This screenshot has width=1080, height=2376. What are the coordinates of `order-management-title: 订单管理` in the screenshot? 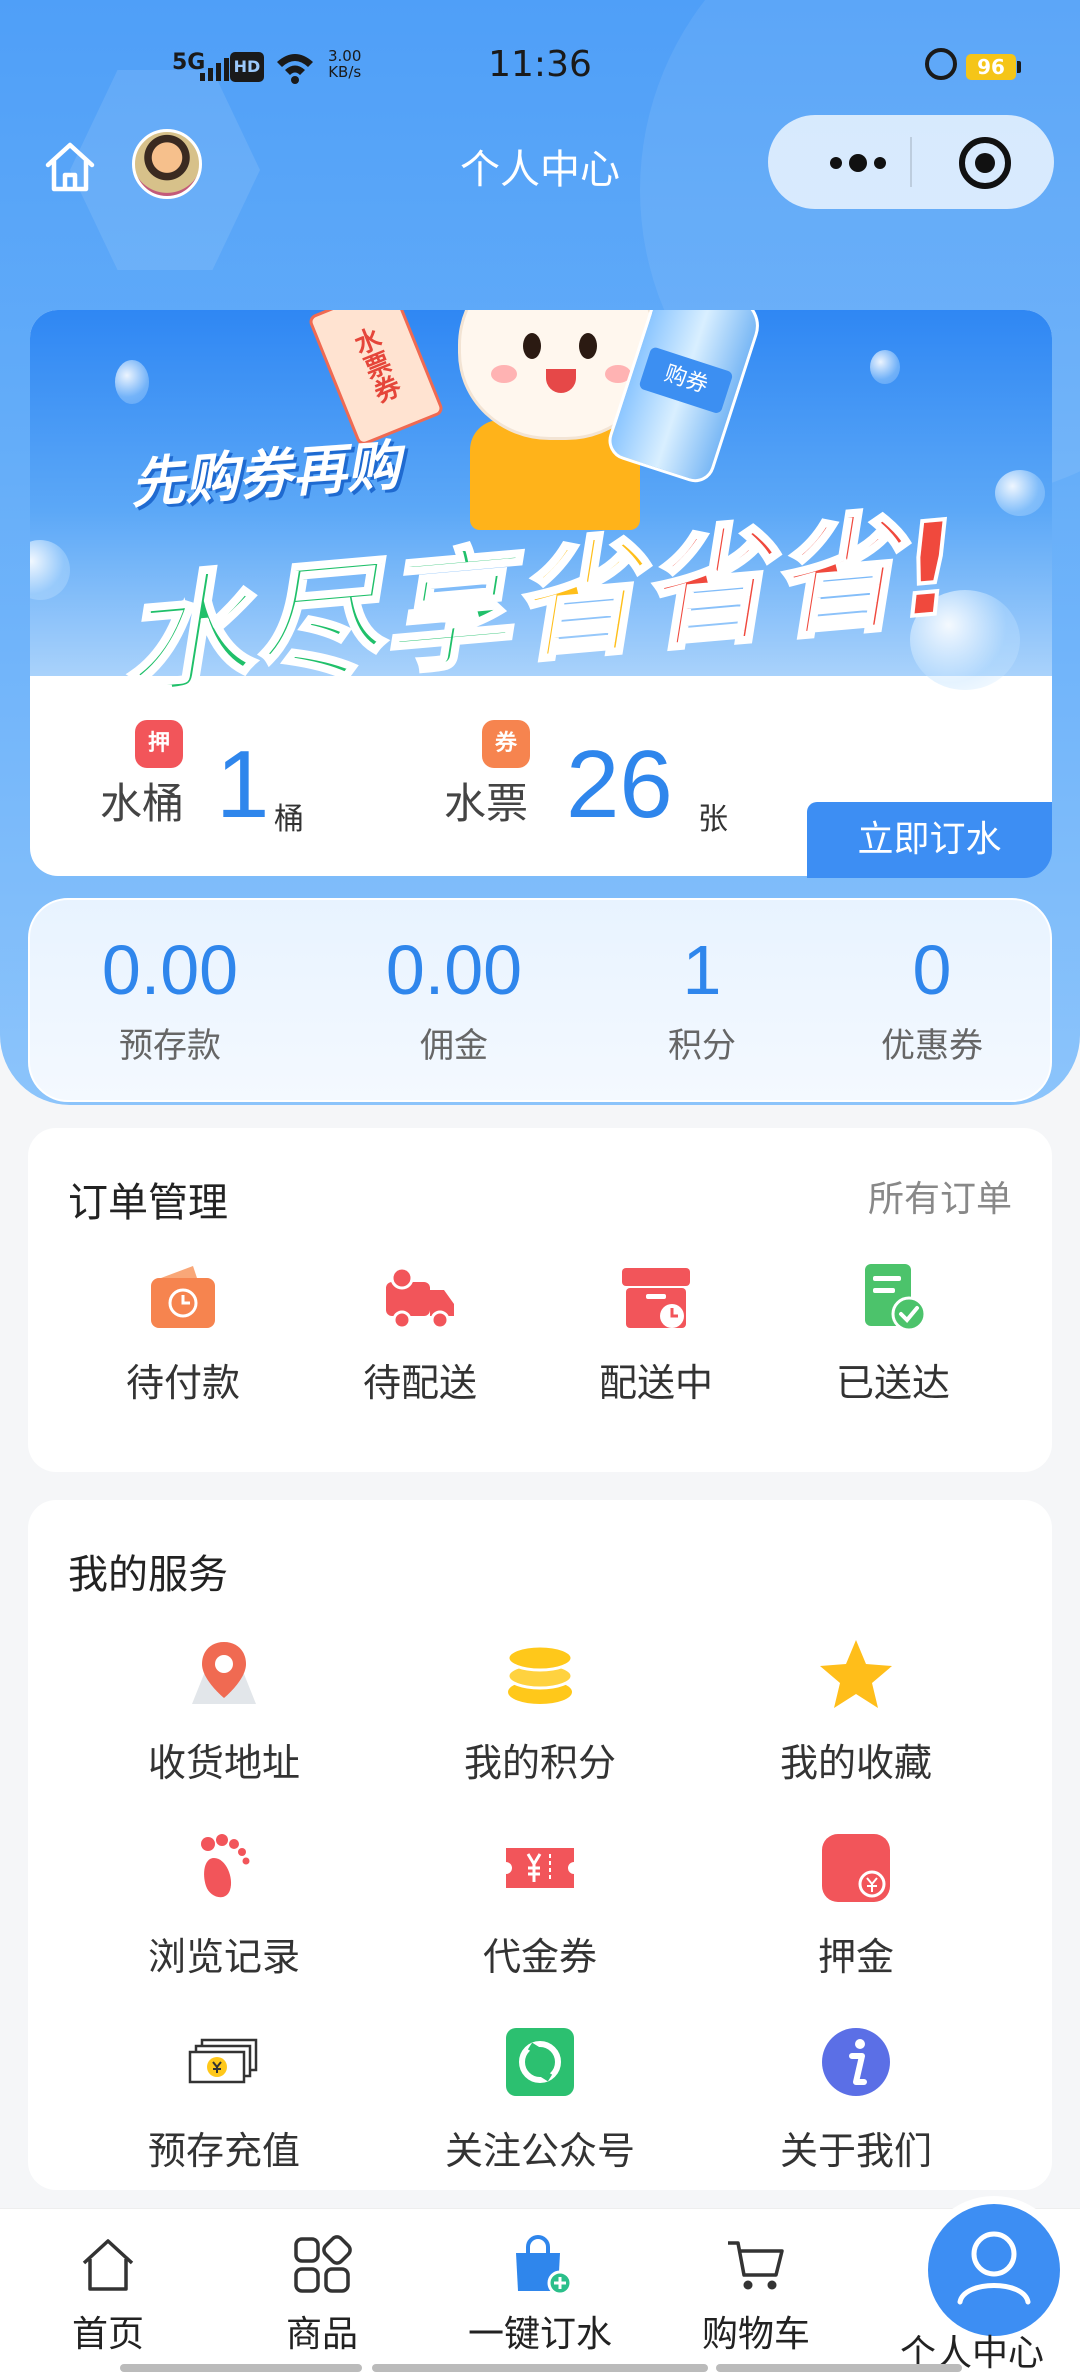 It's located at (148, 1203).